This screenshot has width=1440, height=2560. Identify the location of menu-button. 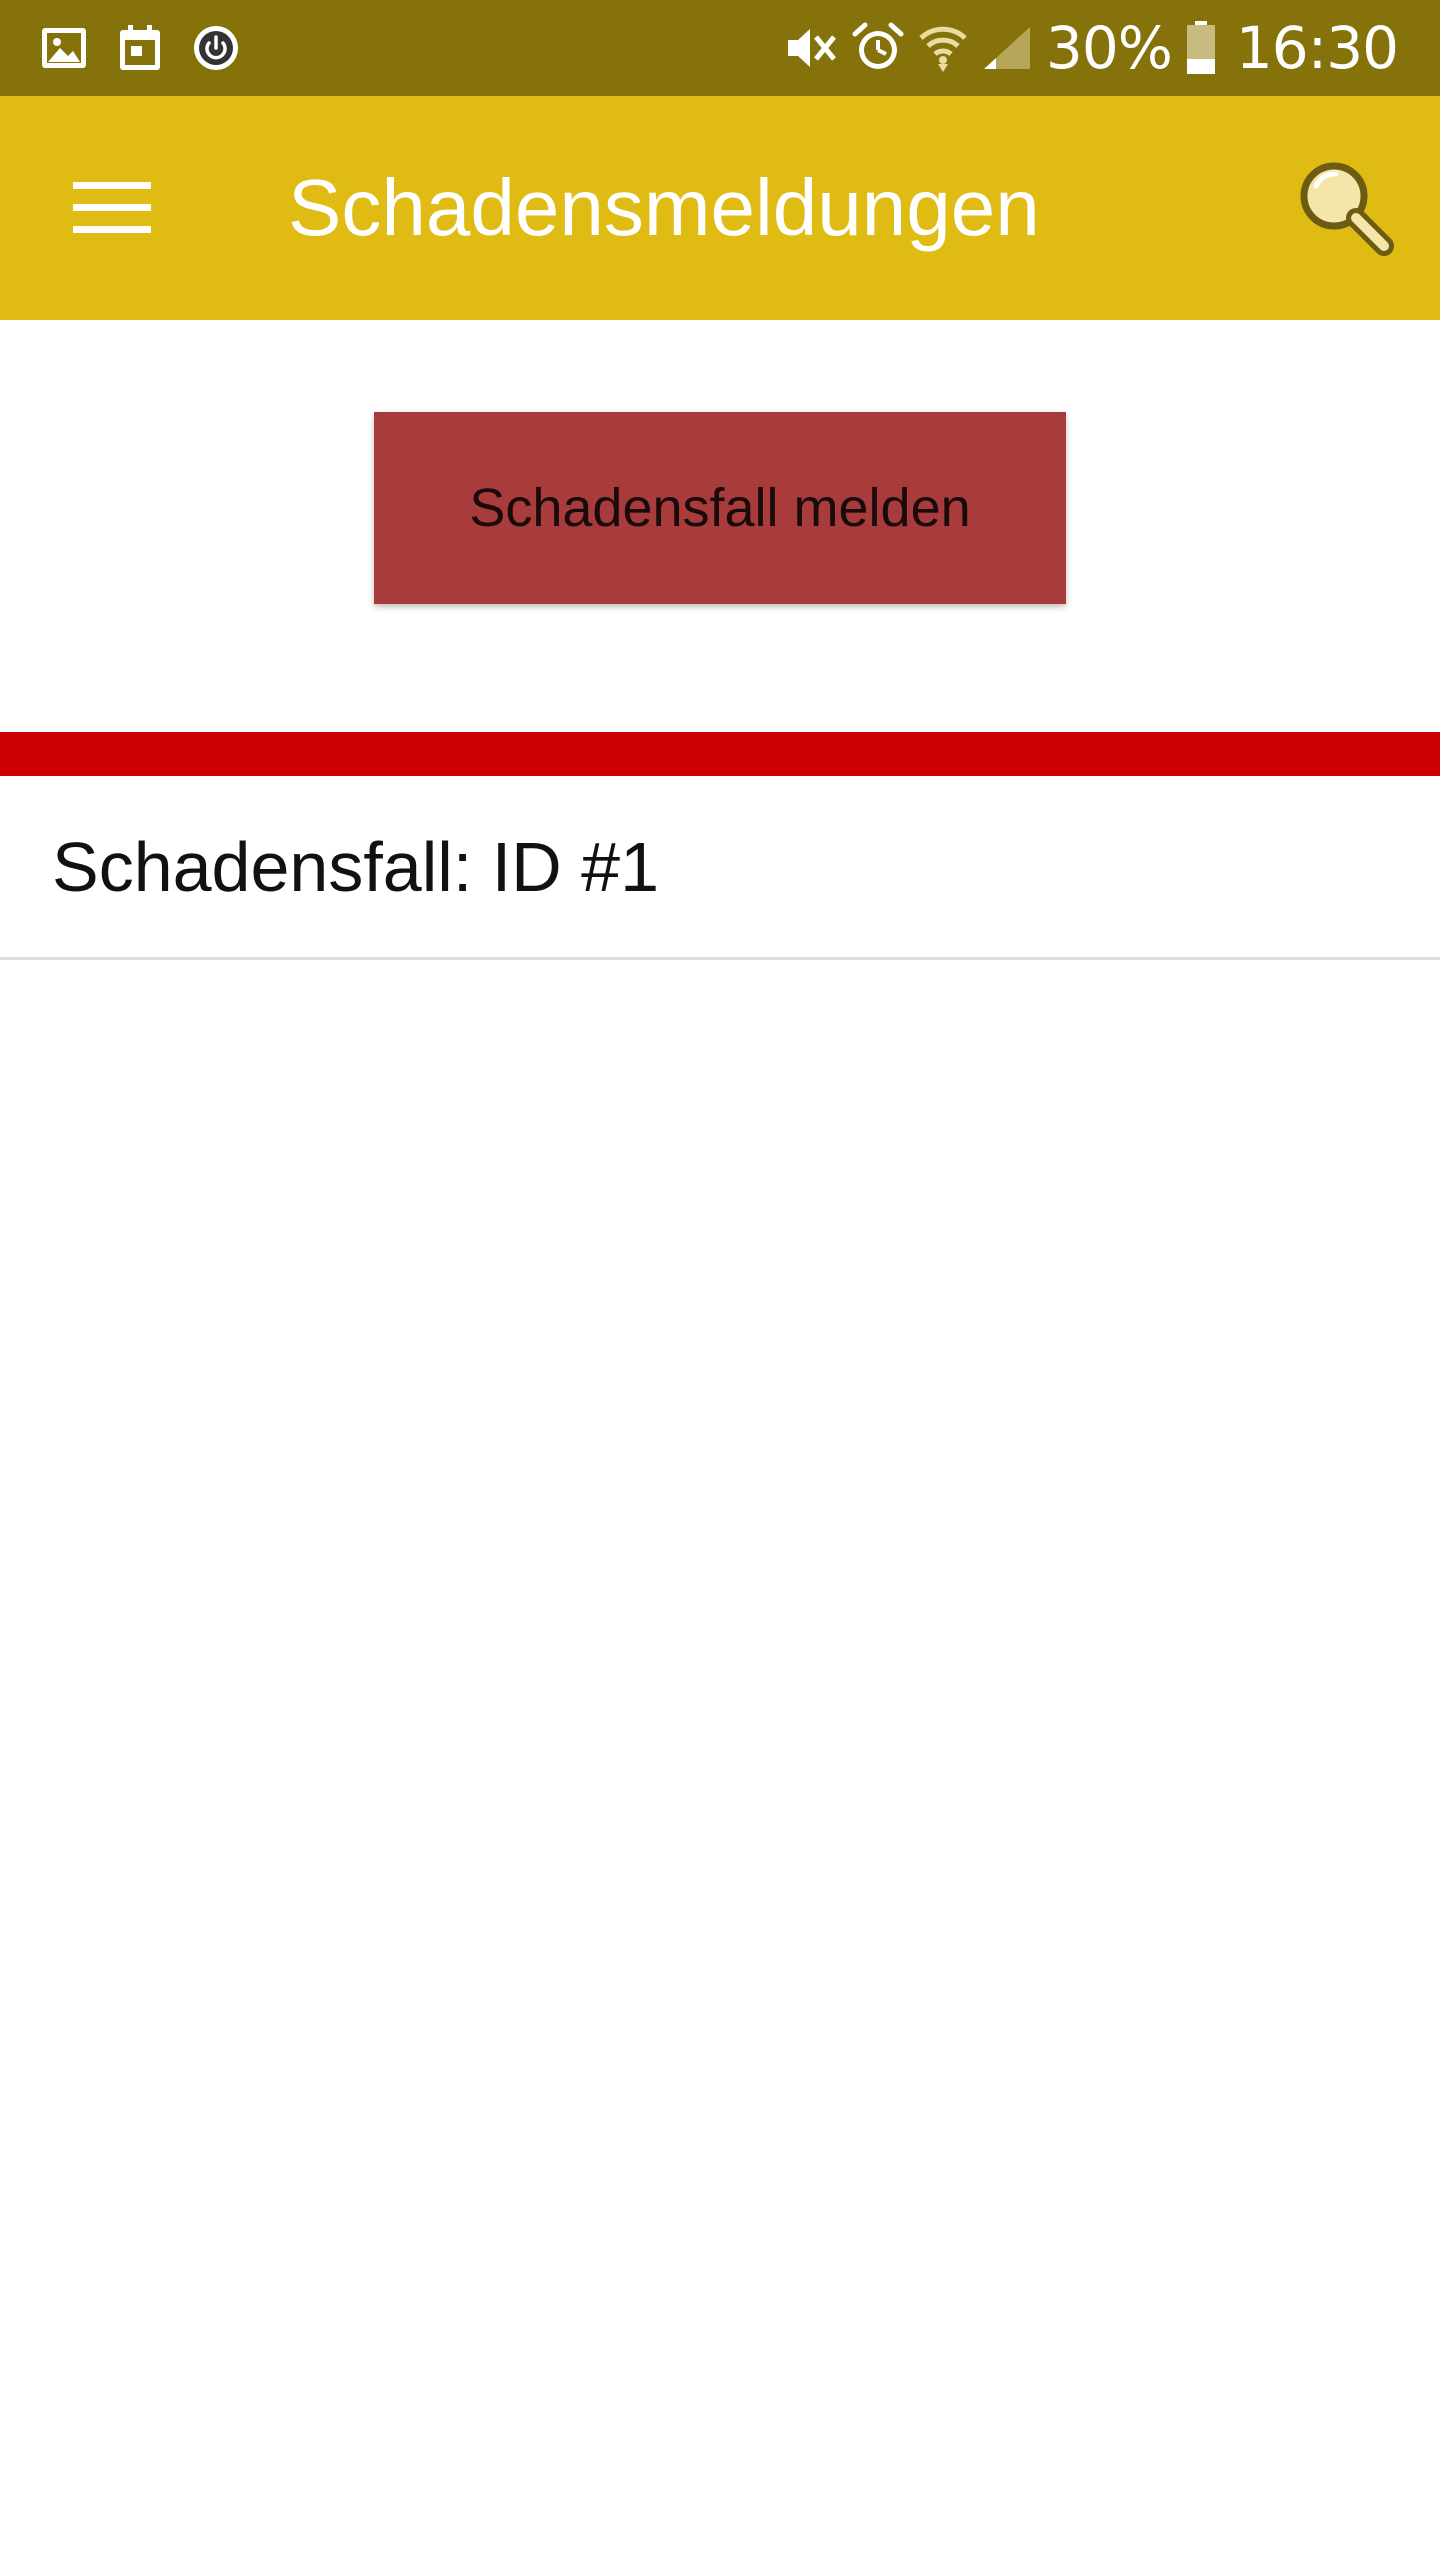
(112, 208).